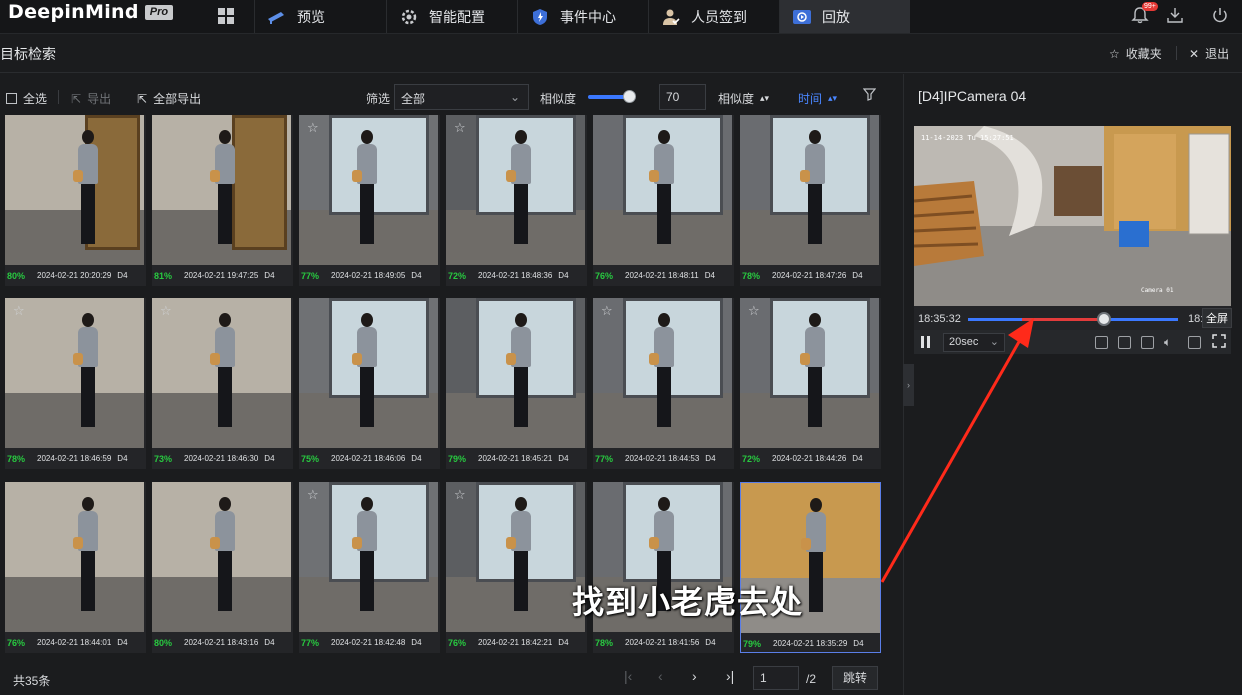  What do you see at coordinates (1101, 342) in the screenshot?
I see `clip-icon` at bounding box center [1101, 342].